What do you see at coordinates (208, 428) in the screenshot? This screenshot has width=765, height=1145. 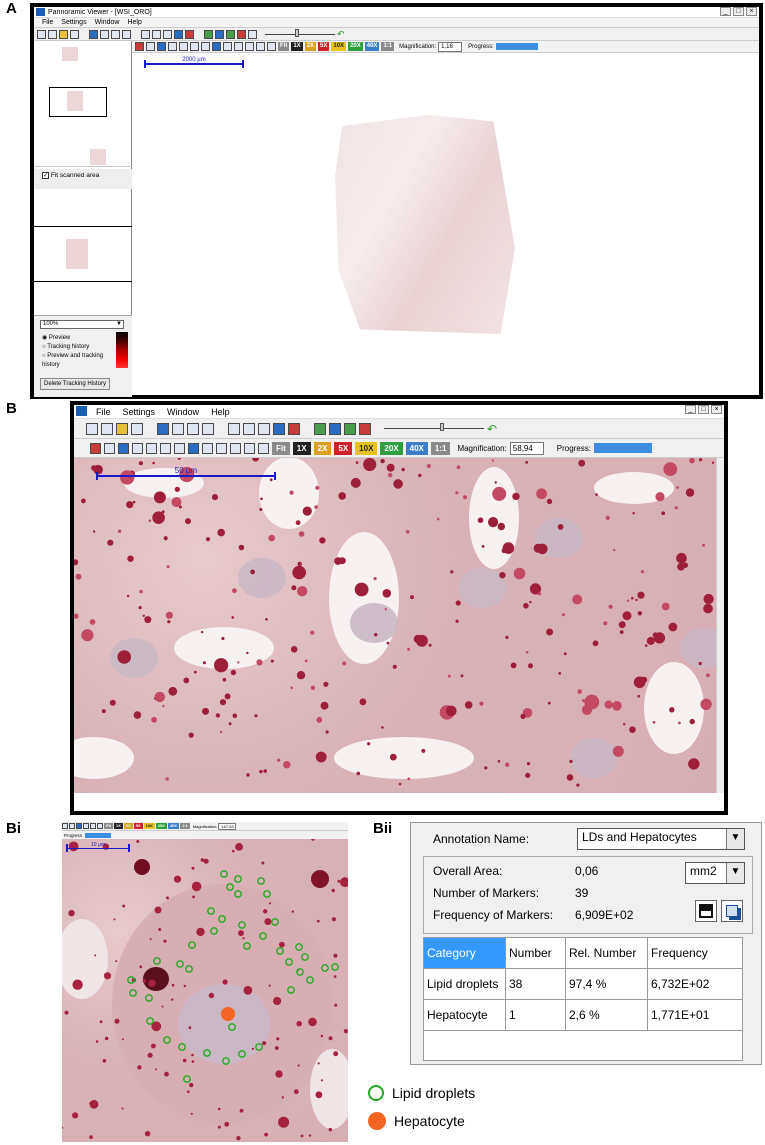 I see `link-icon` at bounding box center [208, 428].